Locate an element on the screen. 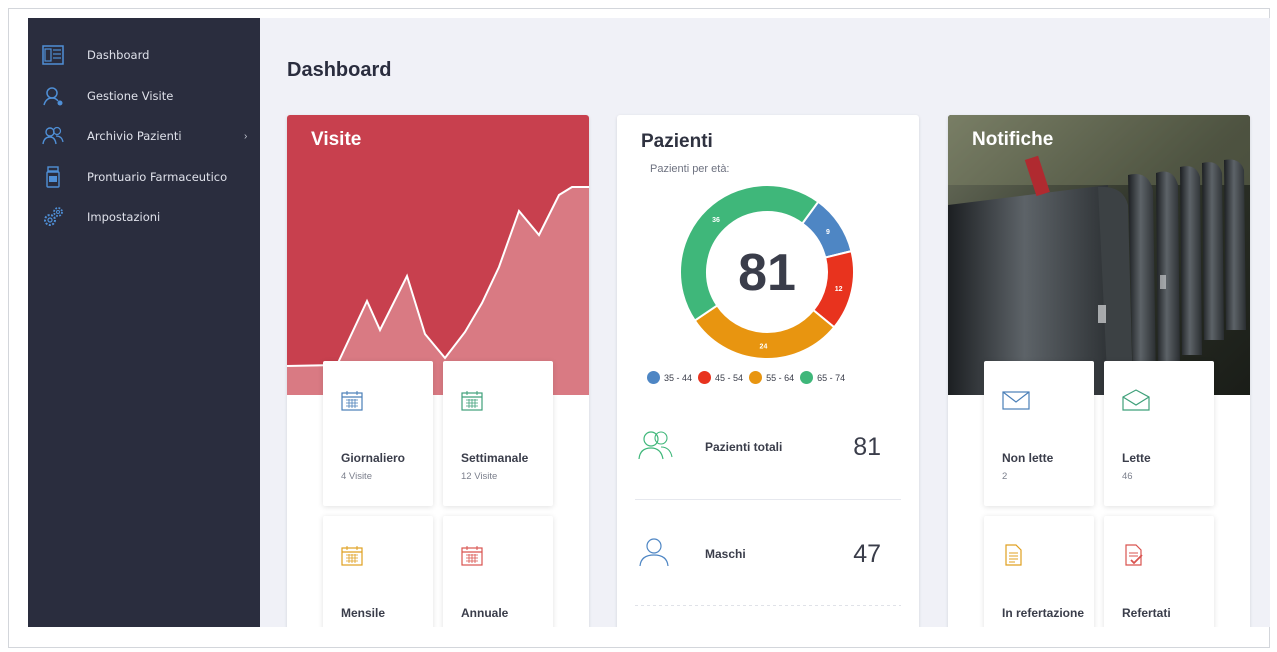 This screenshot has height=652, width=1277. sidebar-item-dashboard: Dashboard is located at coordinates (144, 55).